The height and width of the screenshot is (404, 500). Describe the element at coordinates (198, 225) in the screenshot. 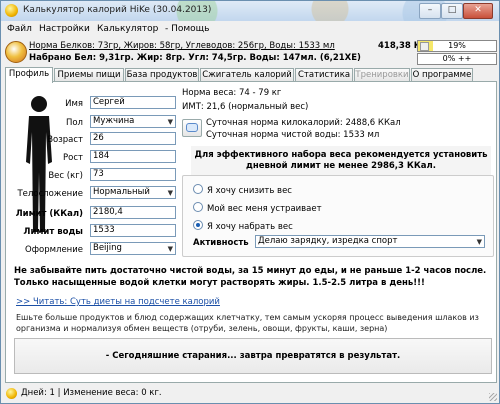

I see `radio-selected-icon` at that location.